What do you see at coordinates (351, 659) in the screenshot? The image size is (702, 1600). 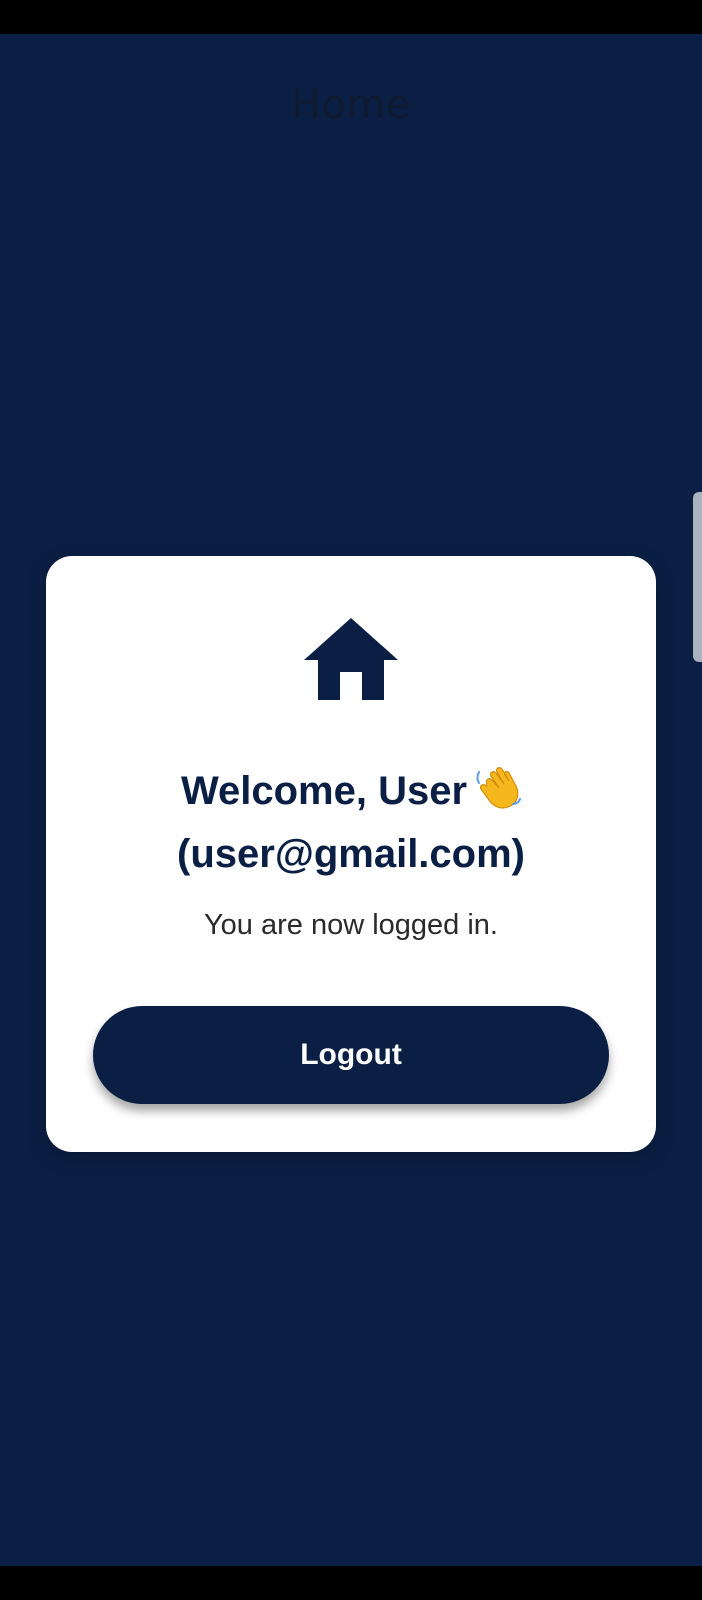 I see `home-icon` at bounding box center [351, 659].